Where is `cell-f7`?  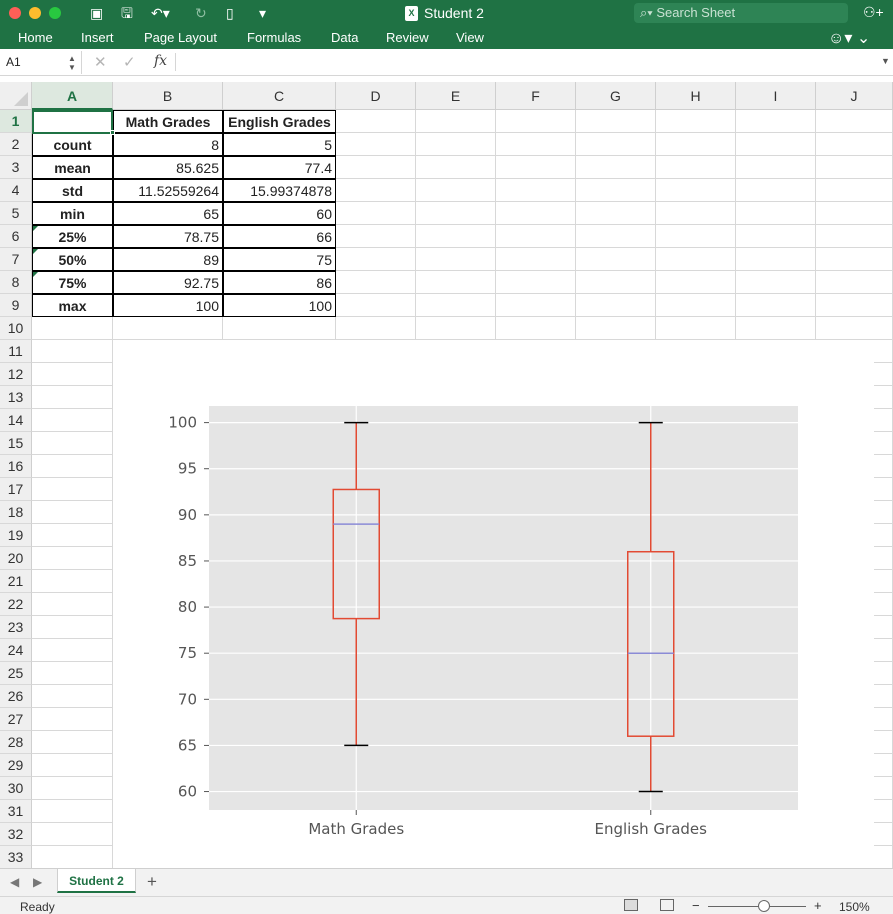 cell-f7 is located at coordinates (536, 259).